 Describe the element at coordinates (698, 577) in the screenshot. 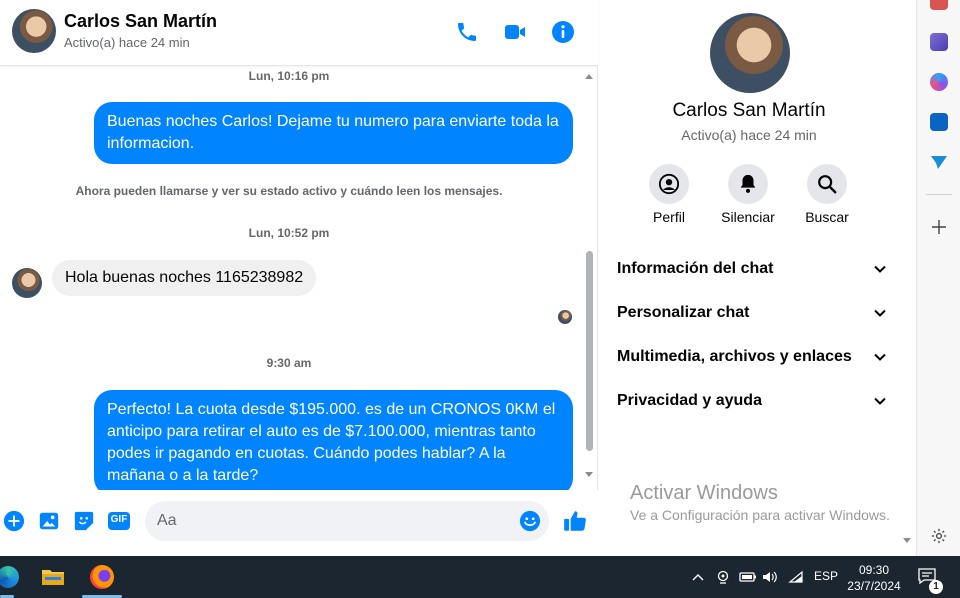

I see `chevron-up-icon` at that location.